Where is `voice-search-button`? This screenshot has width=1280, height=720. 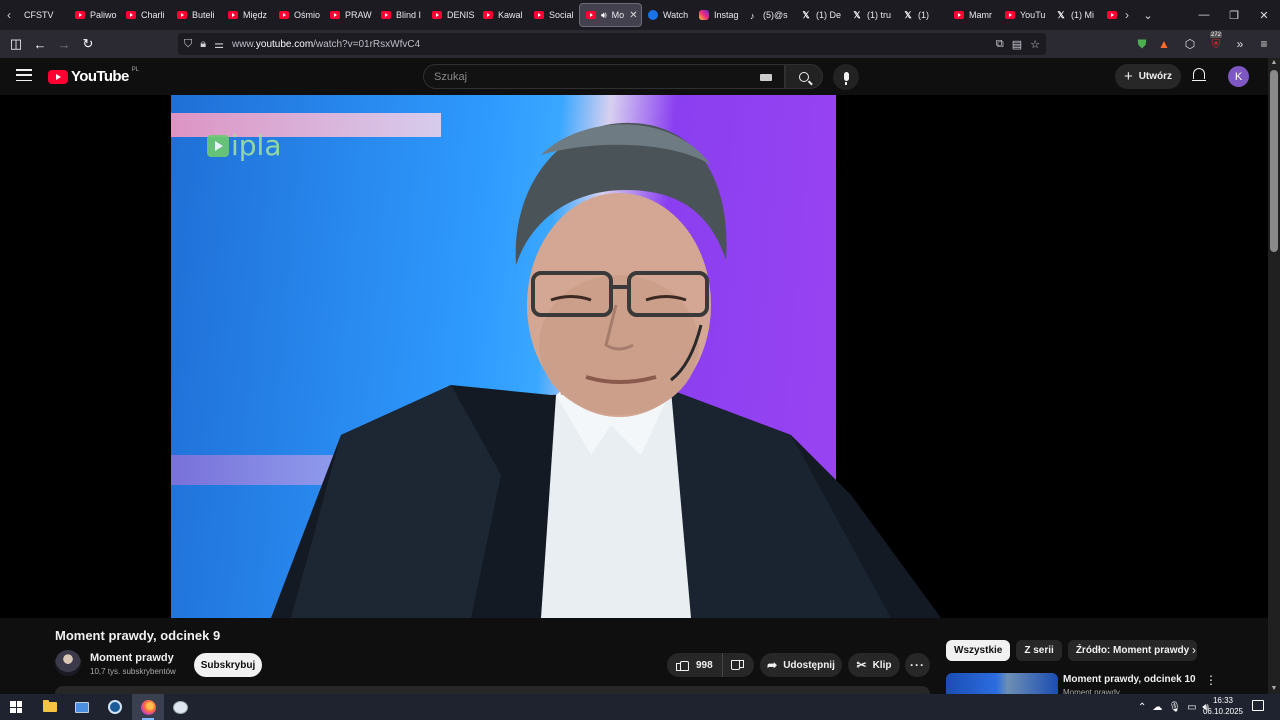
voice-search-button is located at coordinates (846, 77).